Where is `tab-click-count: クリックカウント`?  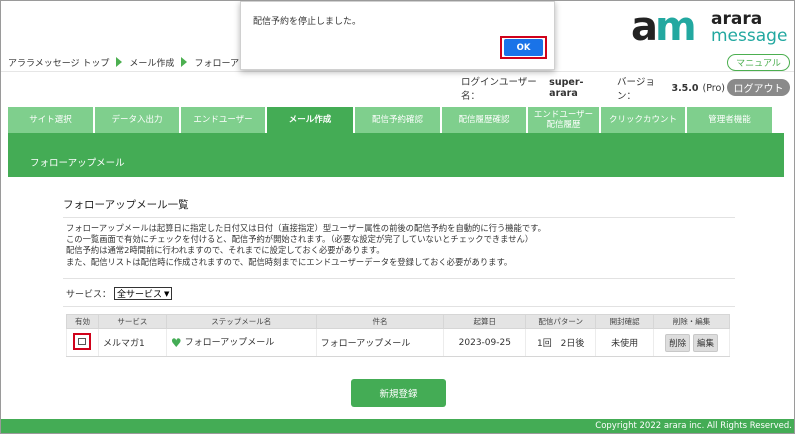 tab-click-count: クリックカウント is located at coordinates (643, 120).